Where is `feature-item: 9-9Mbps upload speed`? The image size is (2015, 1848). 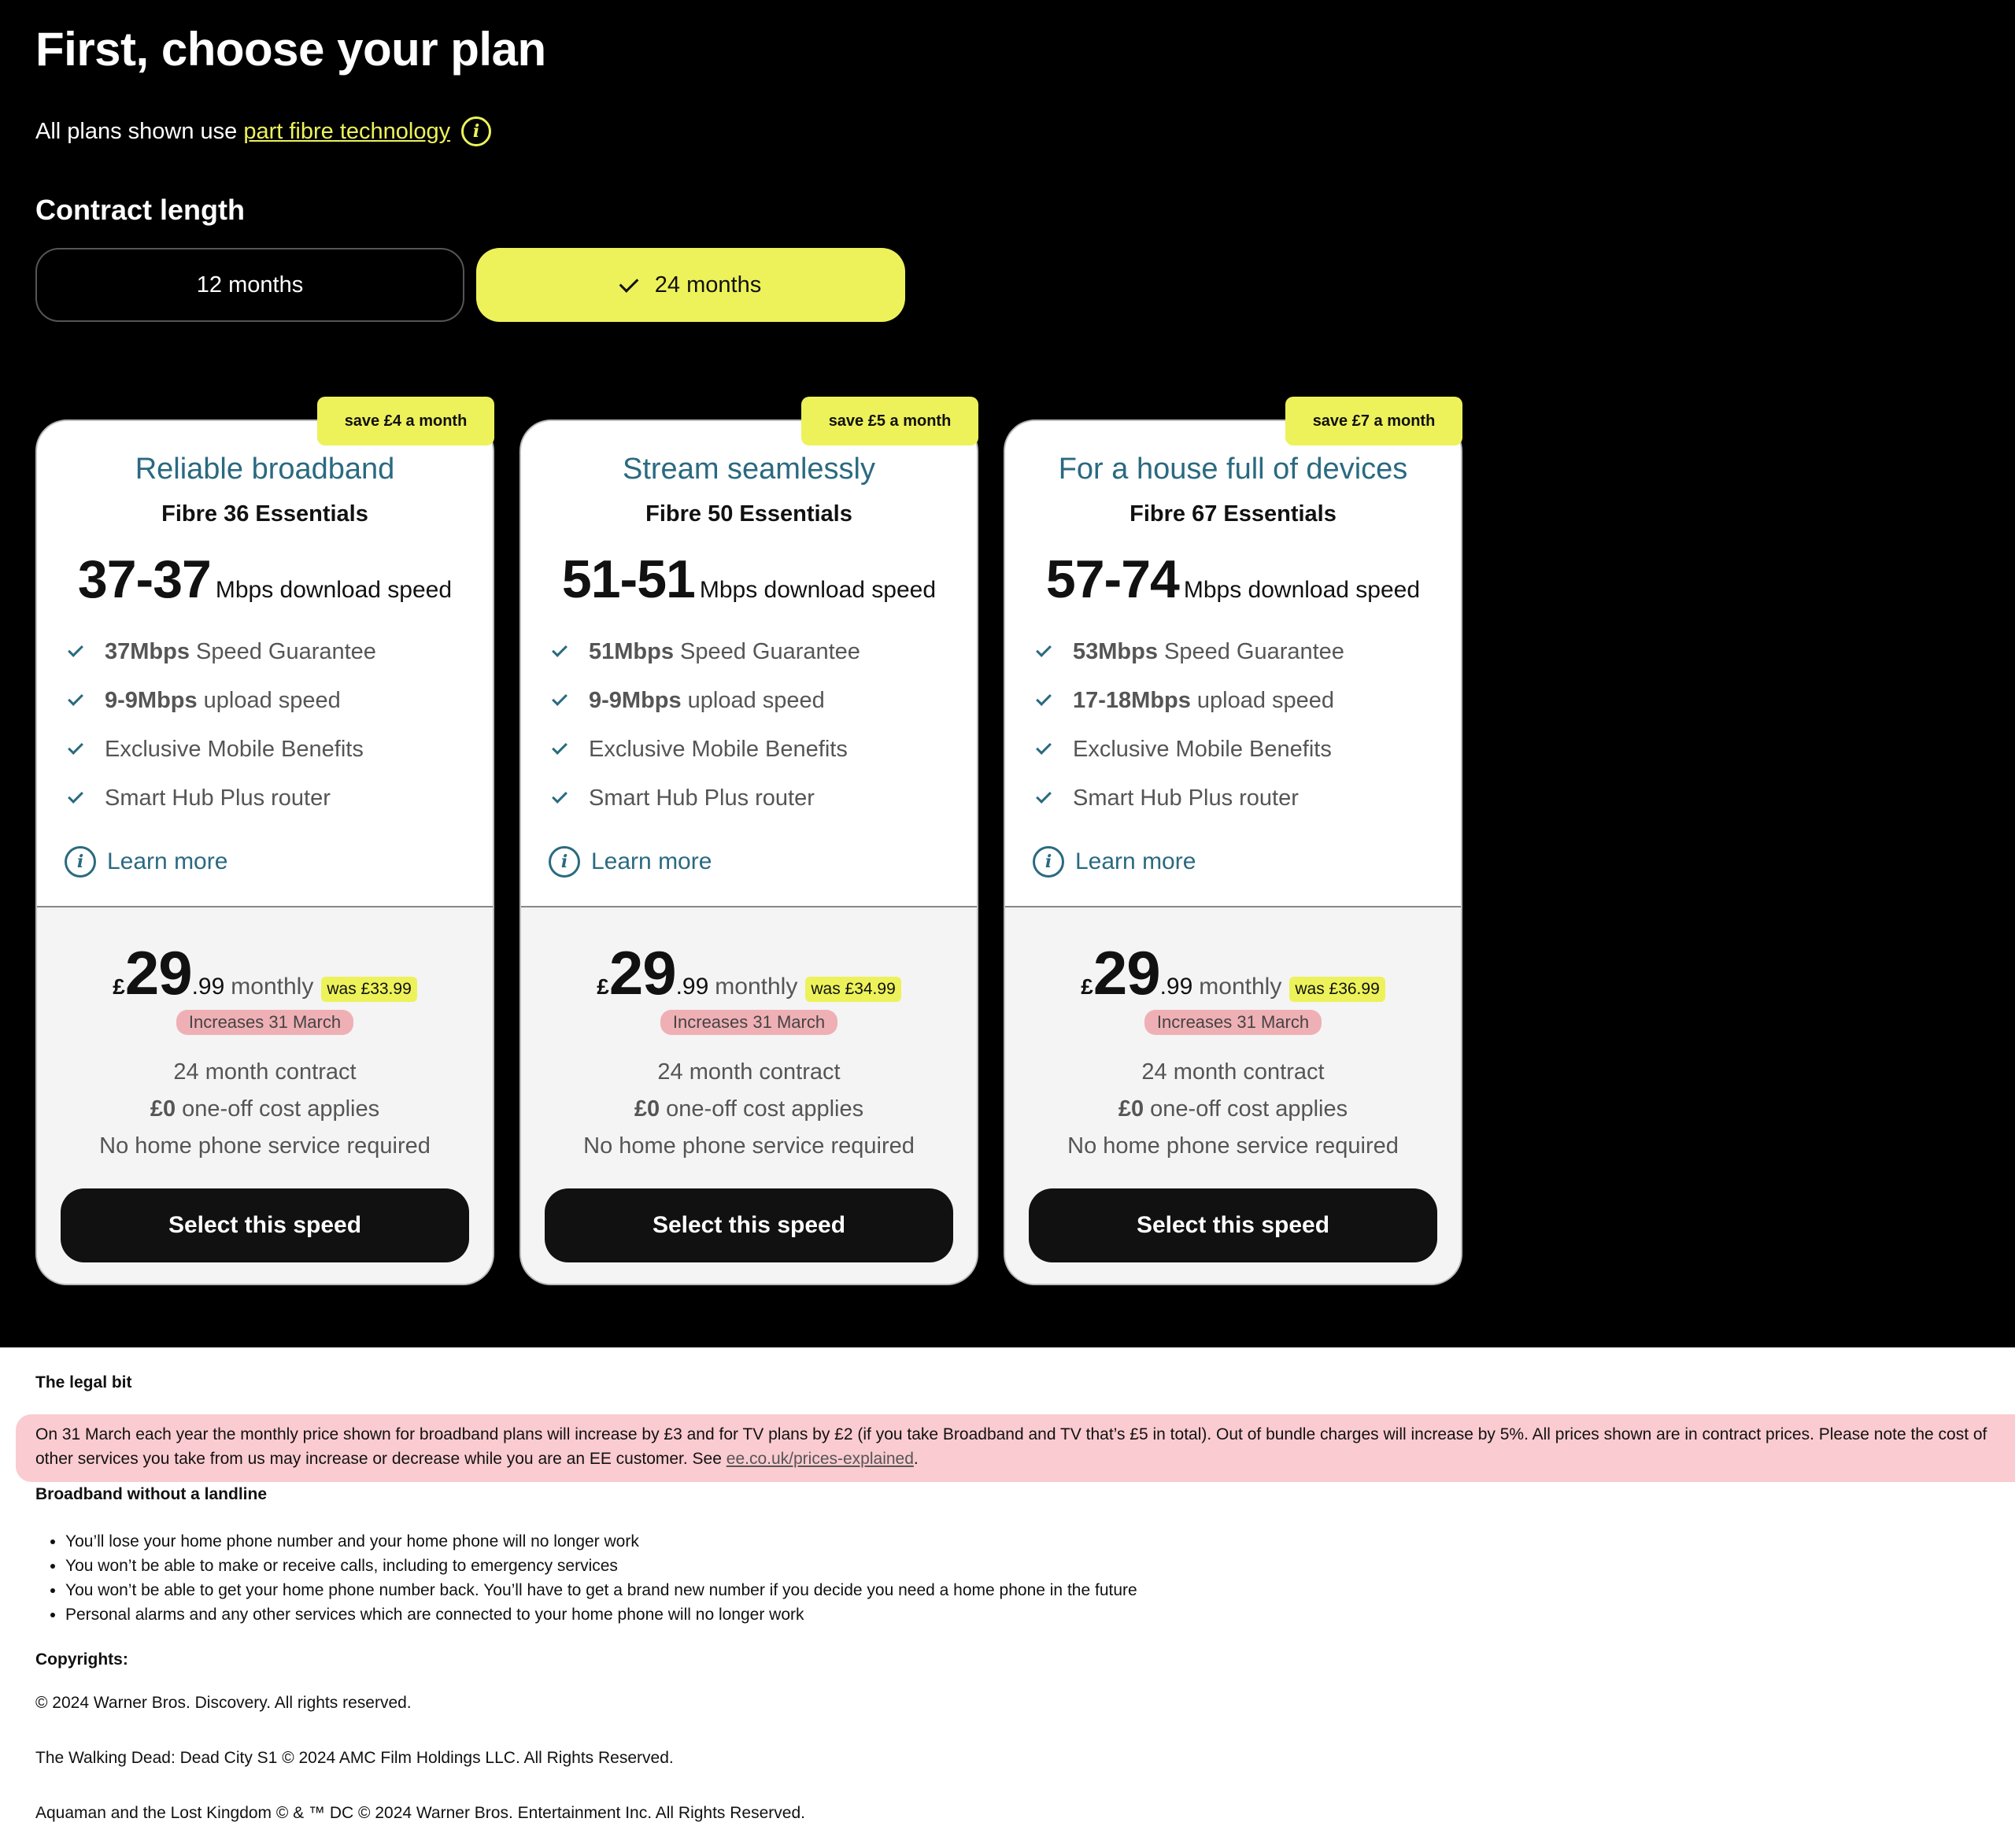 feature-item: 9-9Mbps upload speed is located at coordinates (222, 700).